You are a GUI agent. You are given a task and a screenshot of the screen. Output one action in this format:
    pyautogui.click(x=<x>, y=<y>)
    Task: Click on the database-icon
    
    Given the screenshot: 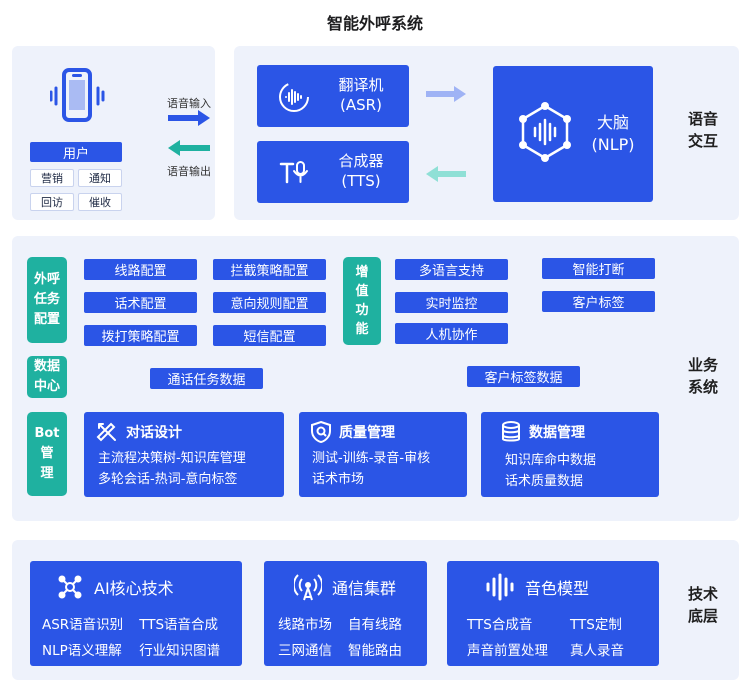 What is the action you would take?
    pyautogui.click(x=511, y=432)
    